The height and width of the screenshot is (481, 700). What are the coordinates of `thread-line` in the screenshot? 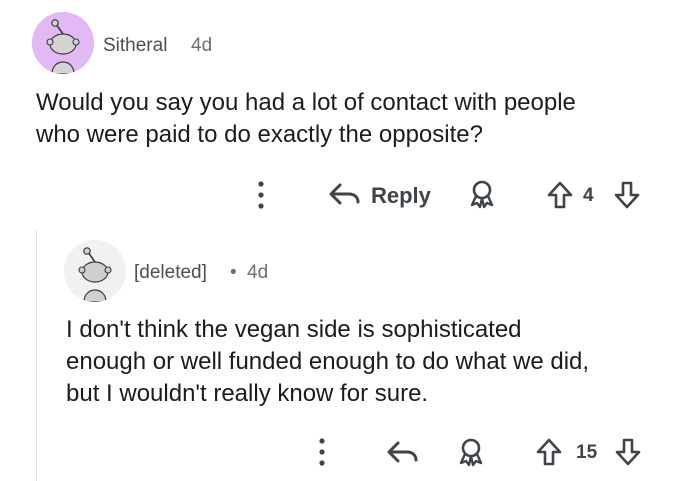 It's located at (36, 355).